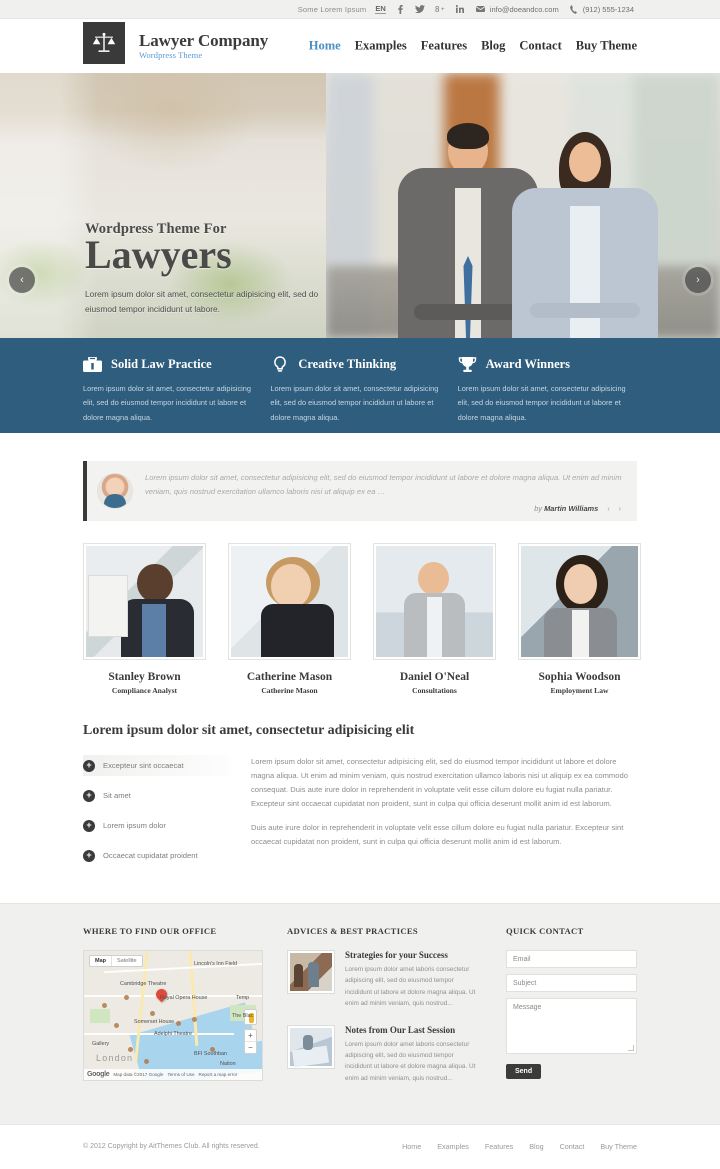  What do you see at coordinates (621, 509) in the screenshot?
I see `testimonial-next-button: ›` at bounding box center [621, 509].